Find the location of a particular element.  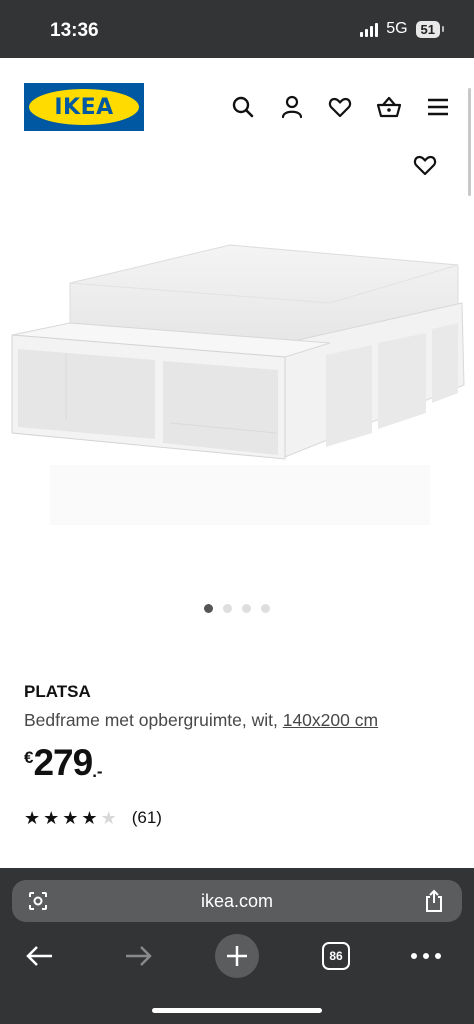

status-bar: 13:36 5G 51 is located at coordinates (237, 29).